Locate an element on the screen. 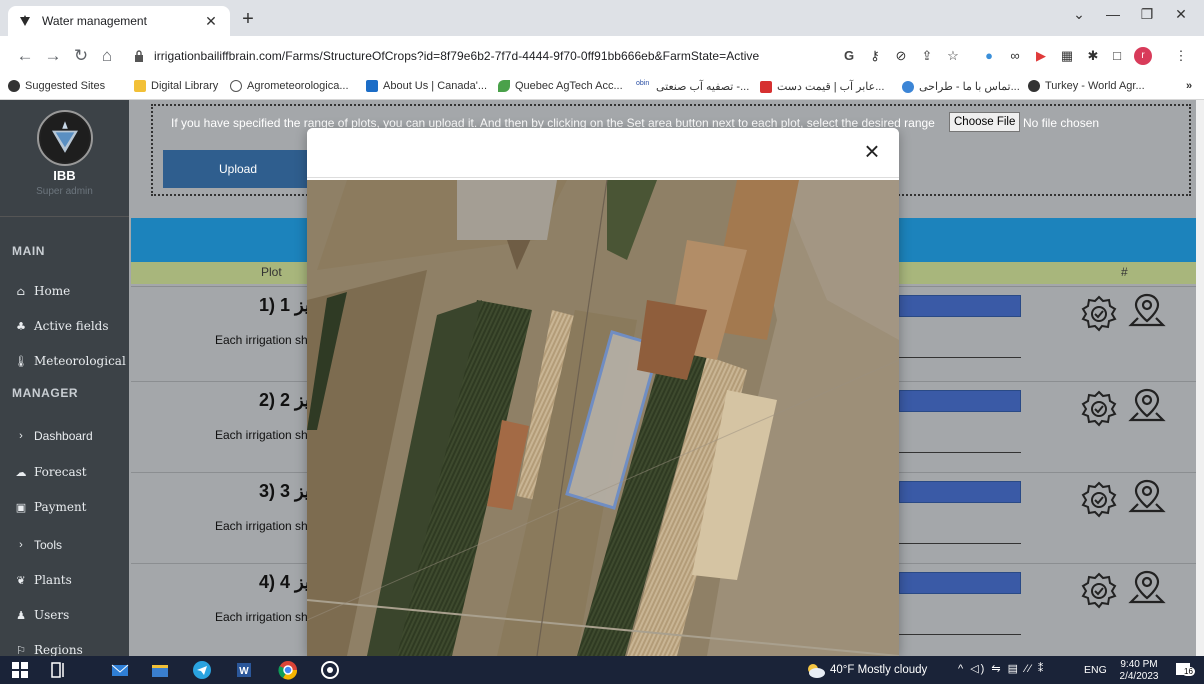 This screenshot has width=1204, height=684. sidebar-item-regions: ⚐ Regions is located at coordinates (48, 649).